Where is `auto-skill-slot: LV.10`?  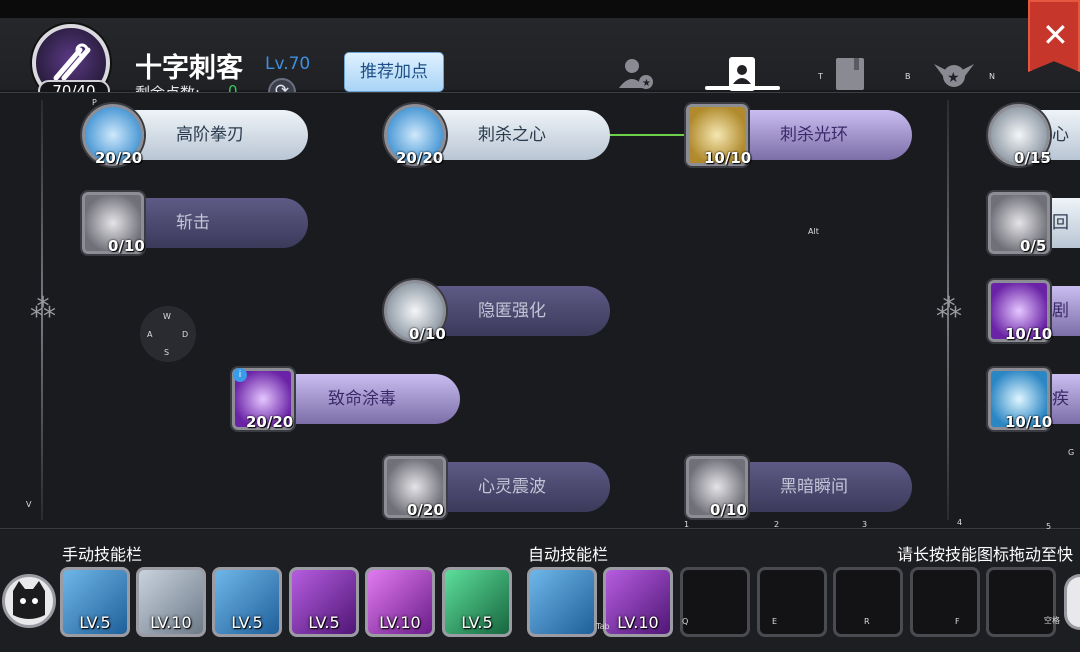
auto-skill-slot: LV.10 is located at coordinates (638, 602).